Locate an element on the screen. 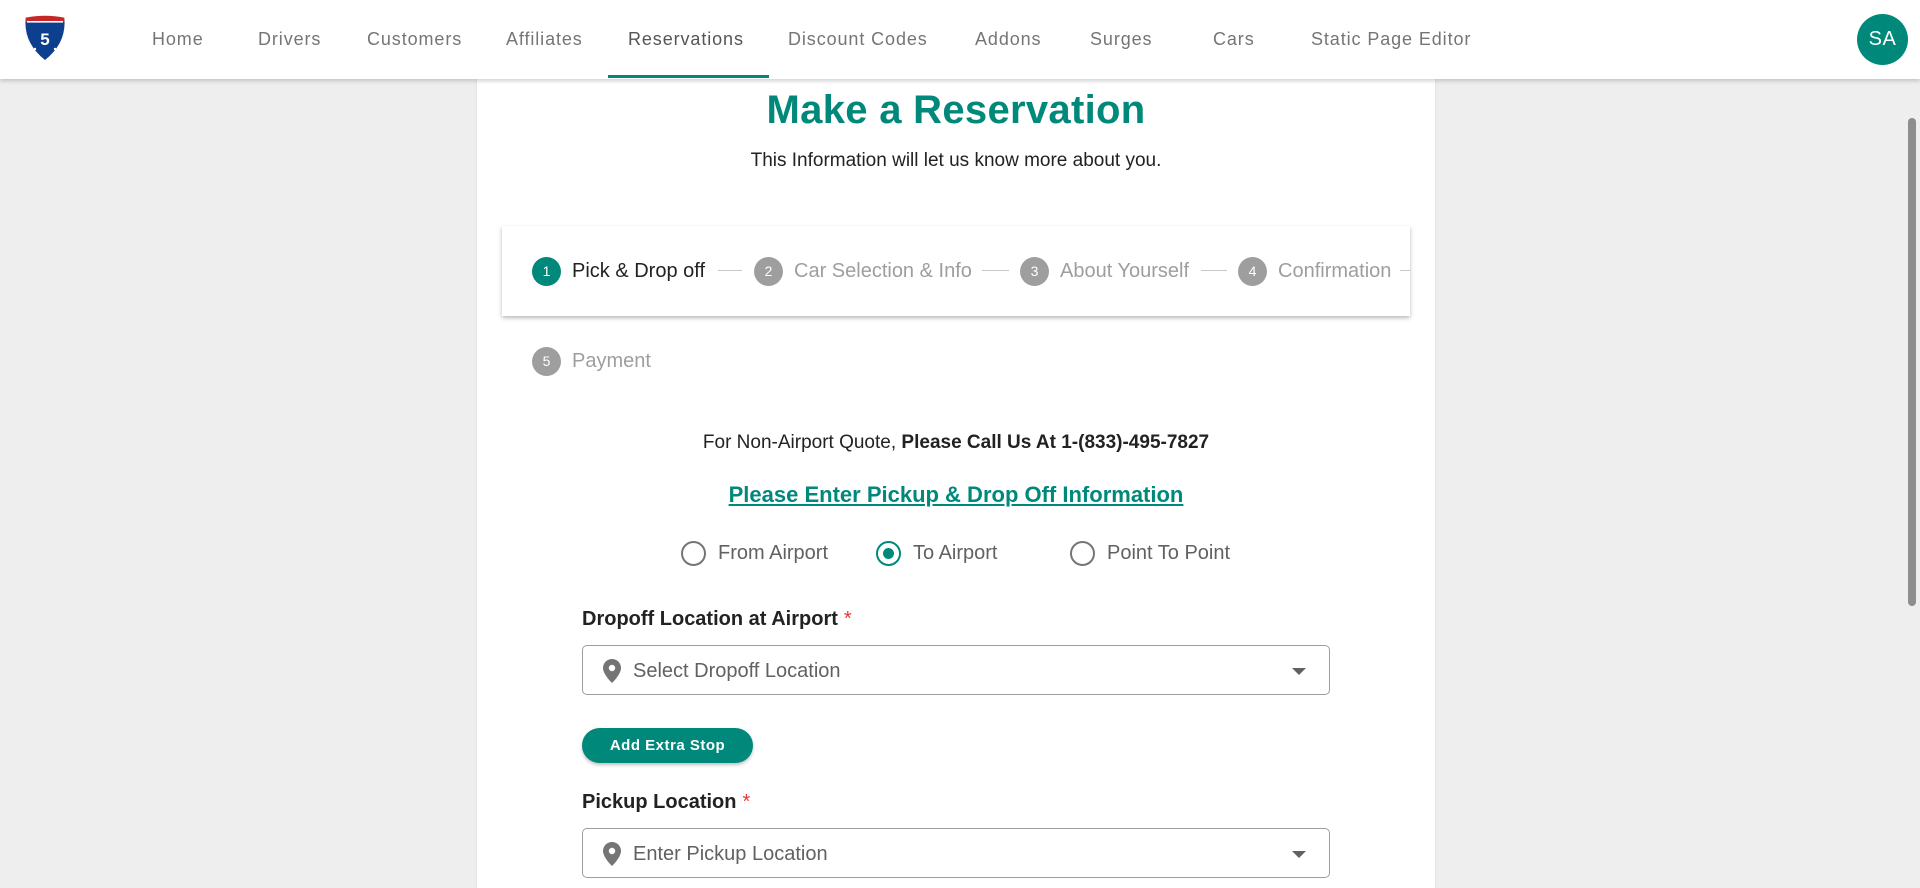 This screenshot has height=888, width=1920. dropoff-location-label: Dropoff Location at Airport * is located at coordinates (717, 619).